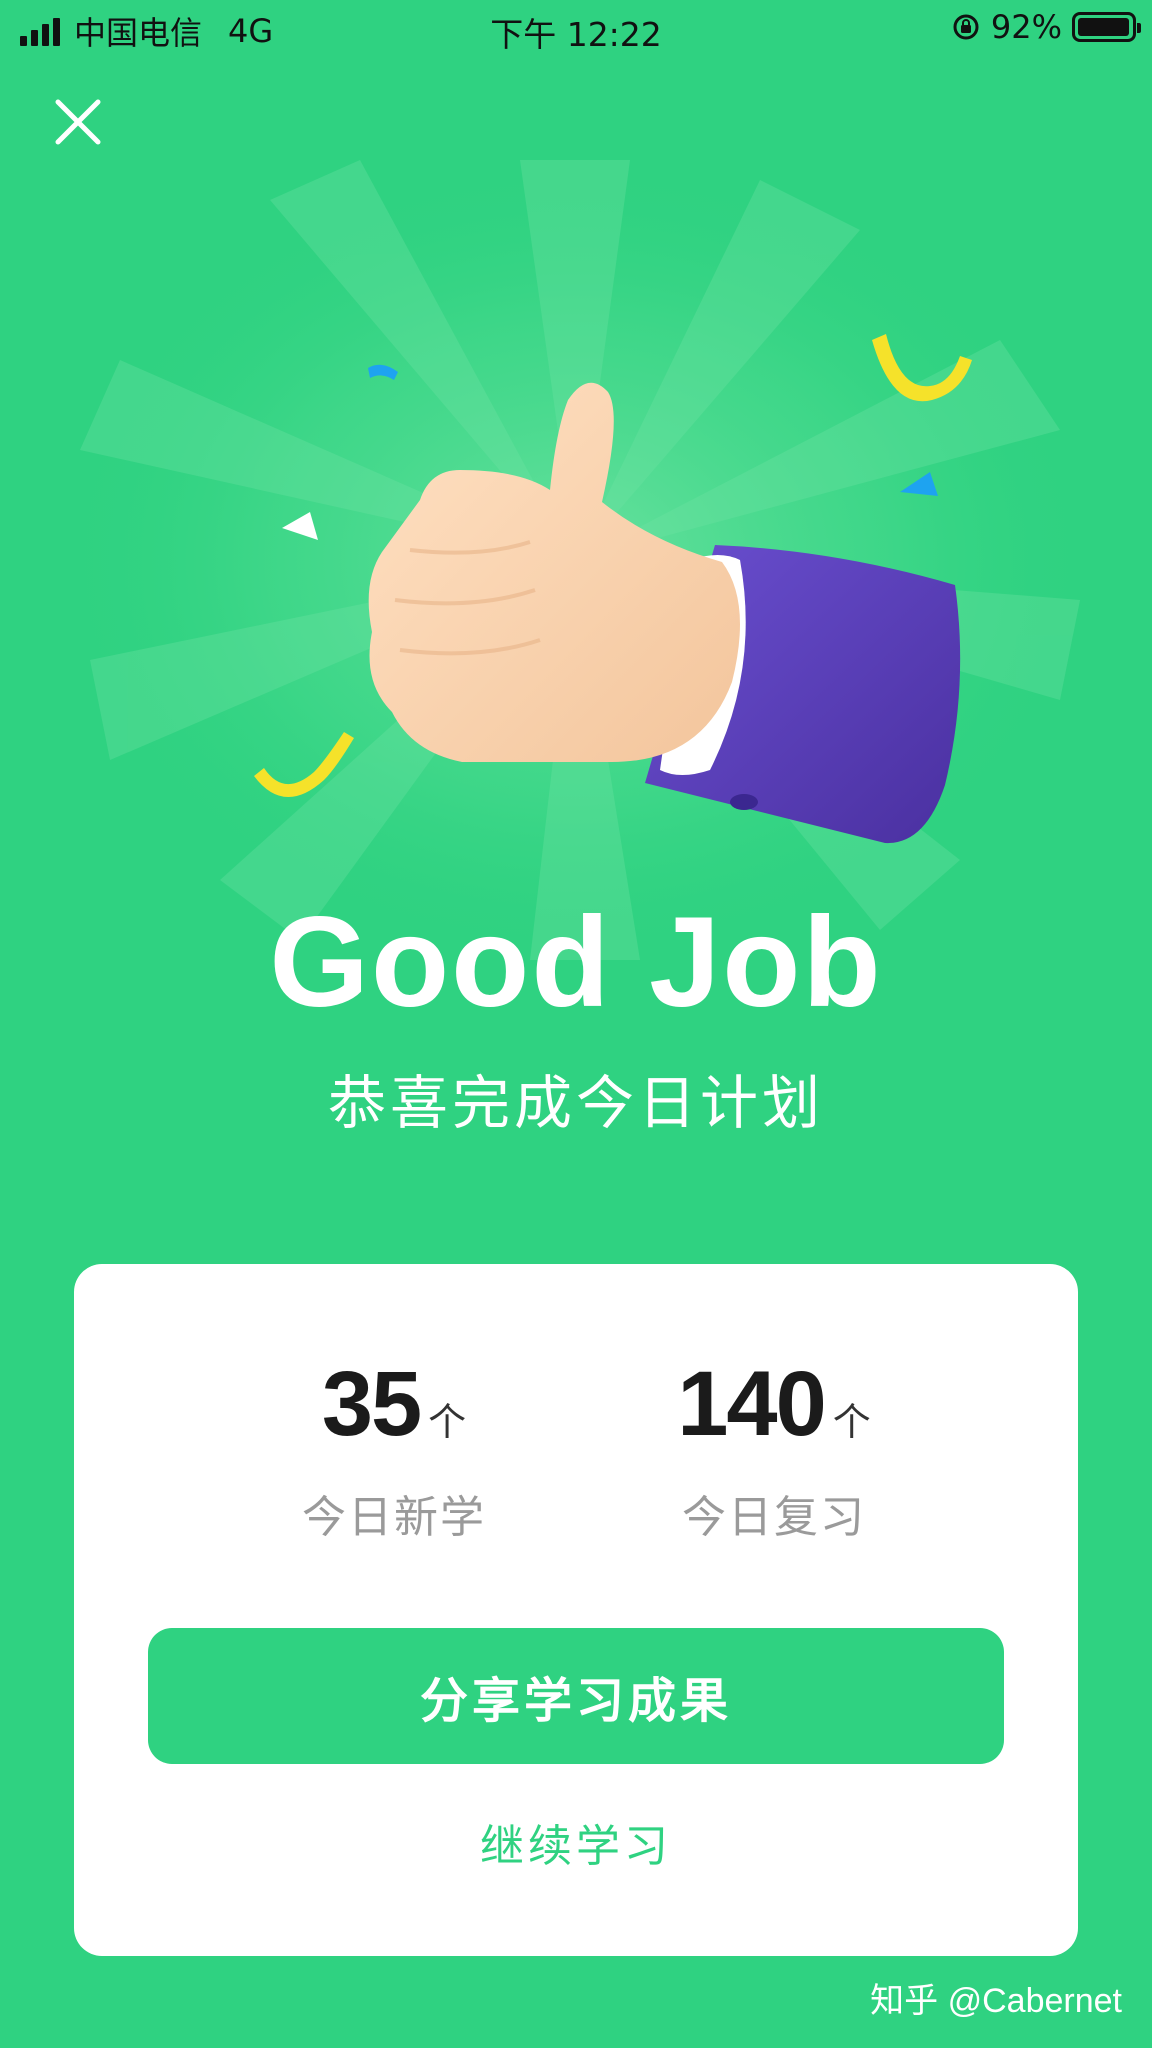 Image resolution: width=1152 pixels, height=2048 pixels. I want to click on confetti-blue-top, so click(383, 372).